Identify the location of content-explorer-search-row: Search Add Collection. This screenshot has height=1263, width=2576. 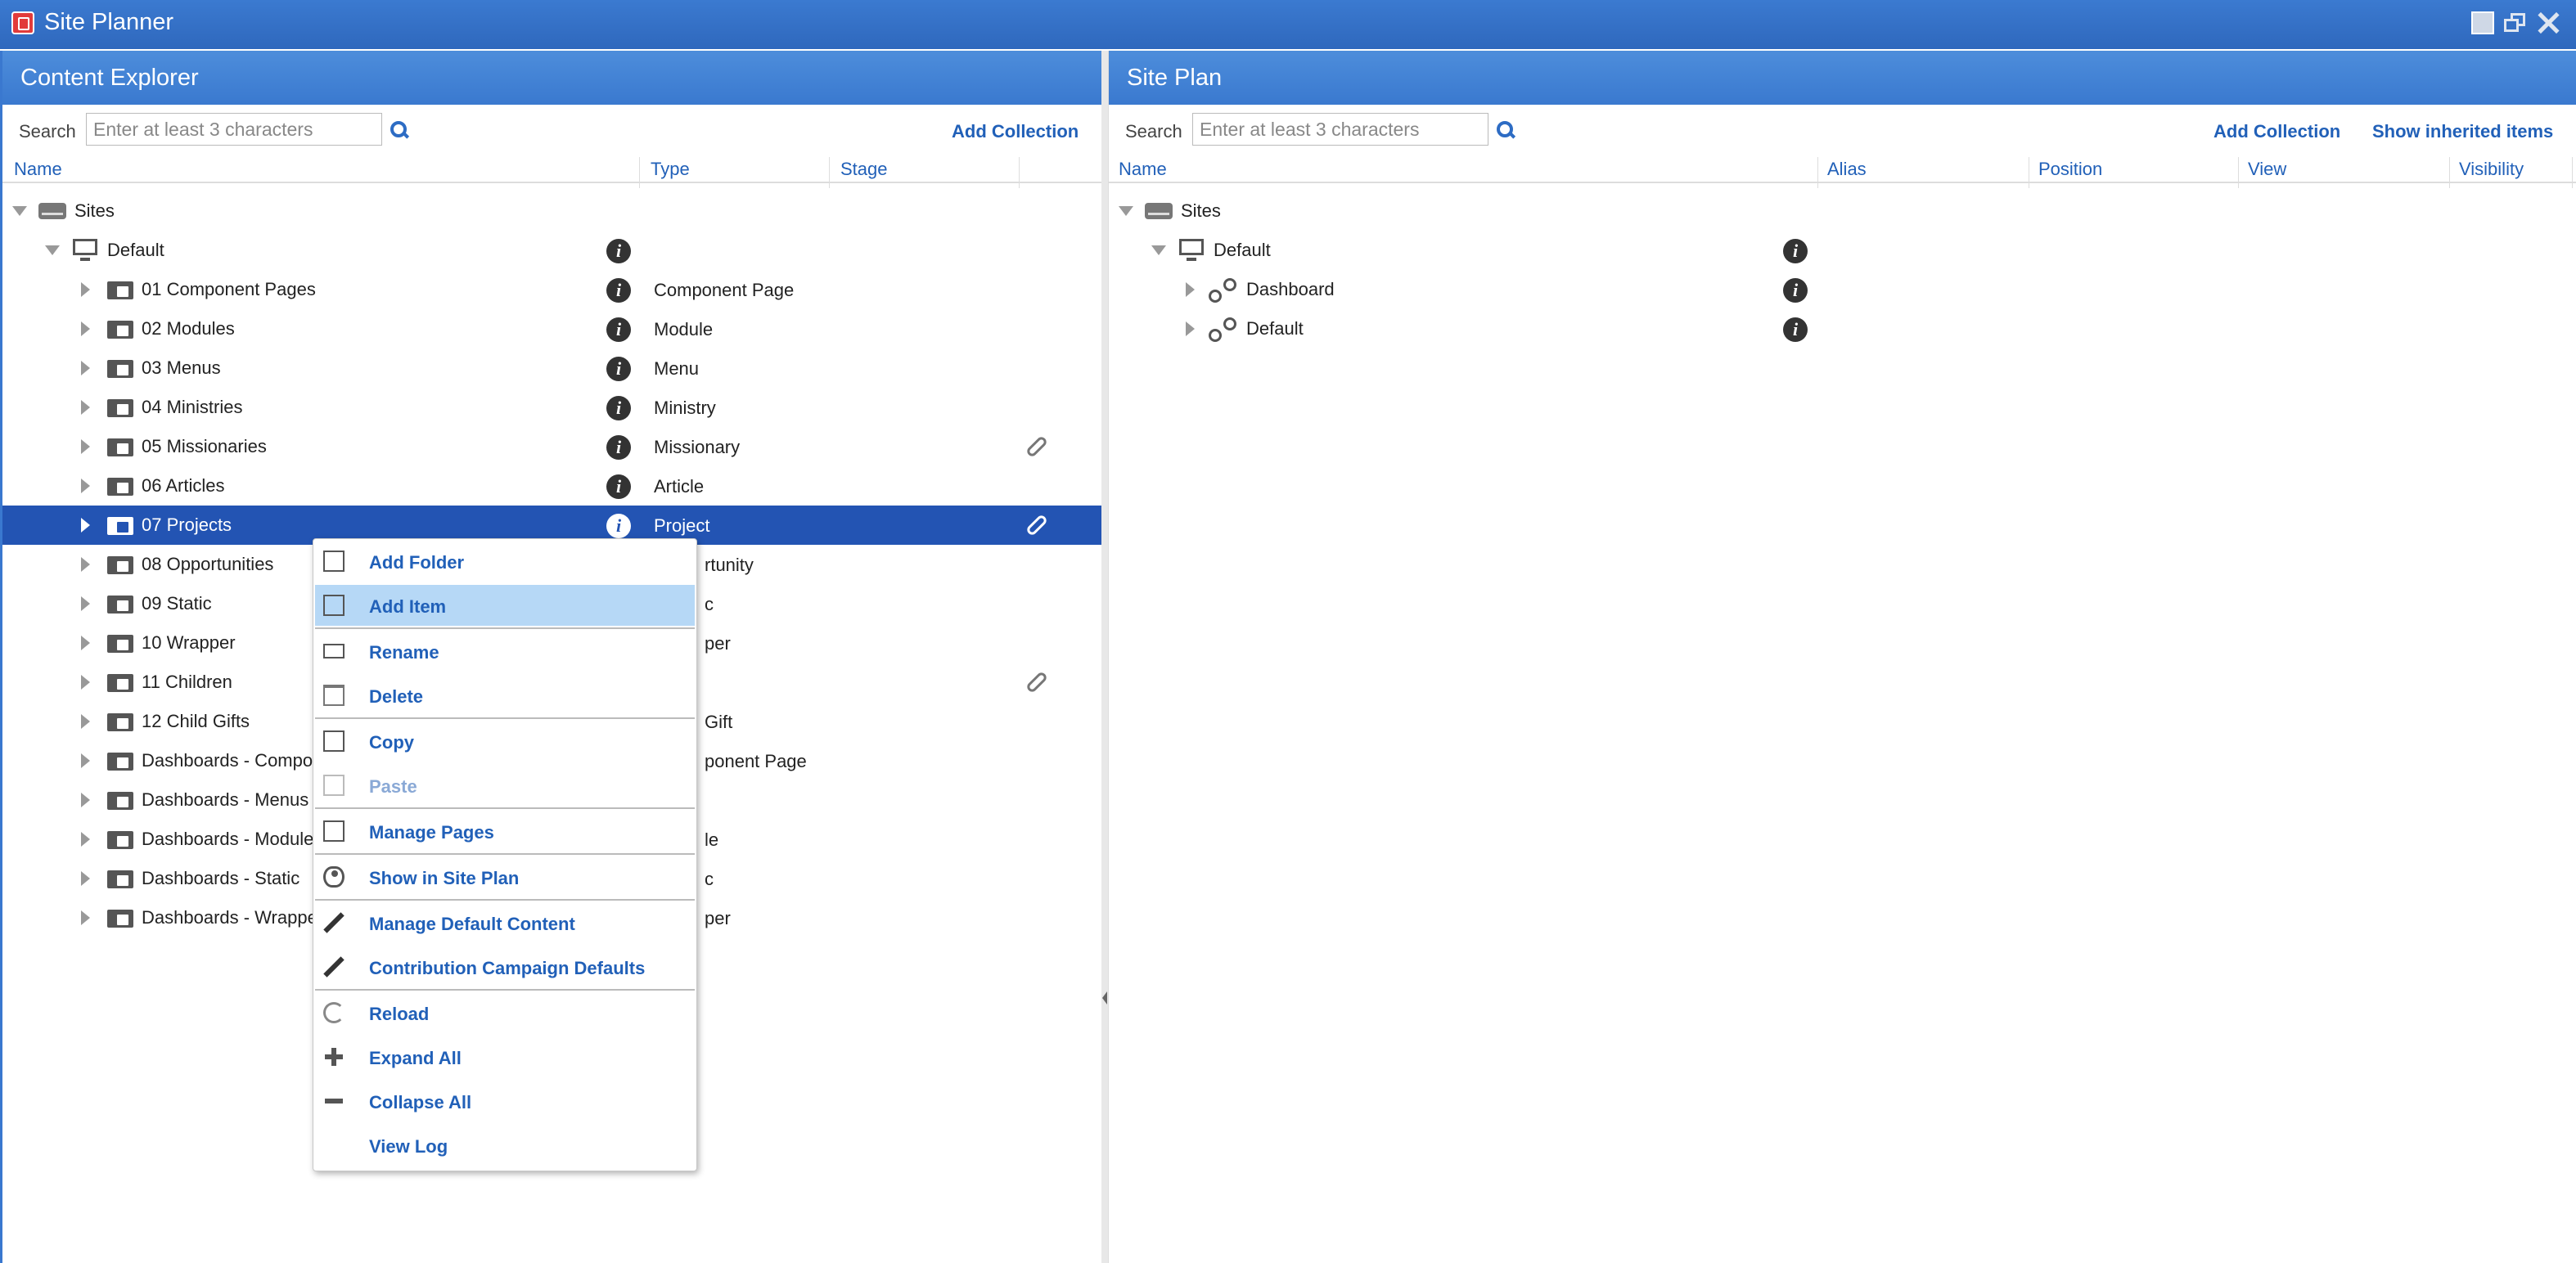
(551, 131).